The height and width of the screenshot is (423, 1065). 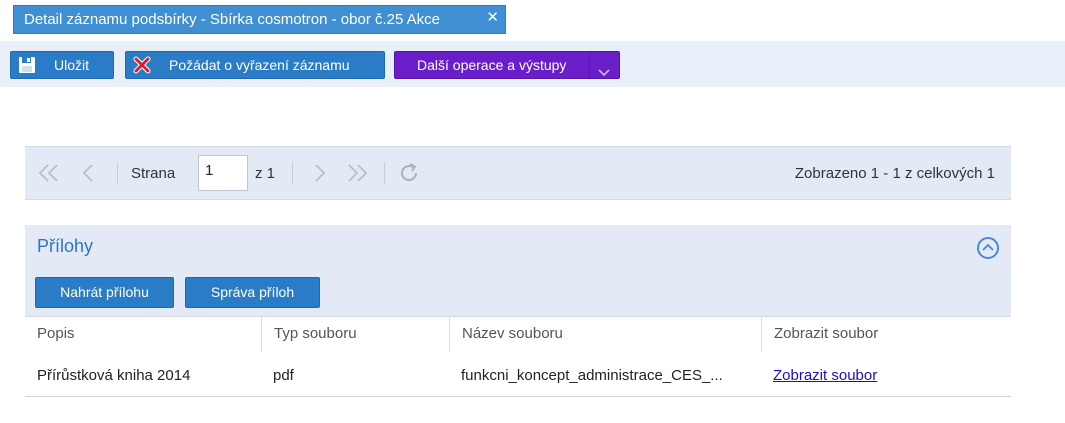 I want to click on column-header-file-type: Typ souboru, so click(x=355, y=334).